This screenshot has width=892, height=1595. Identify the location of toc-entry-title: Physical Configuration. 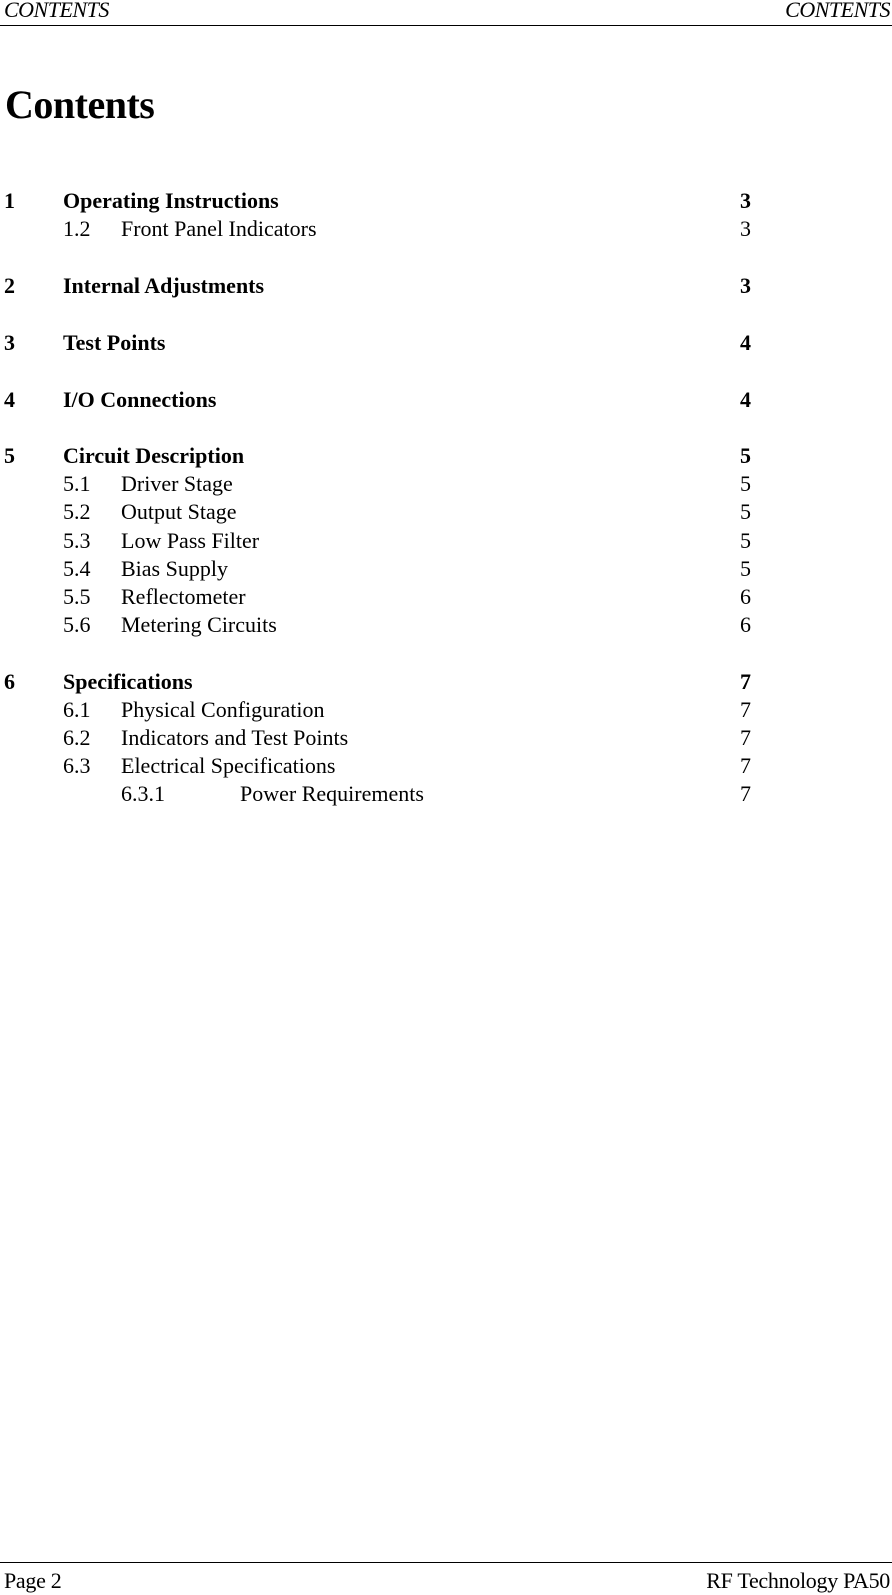
(222, 710).